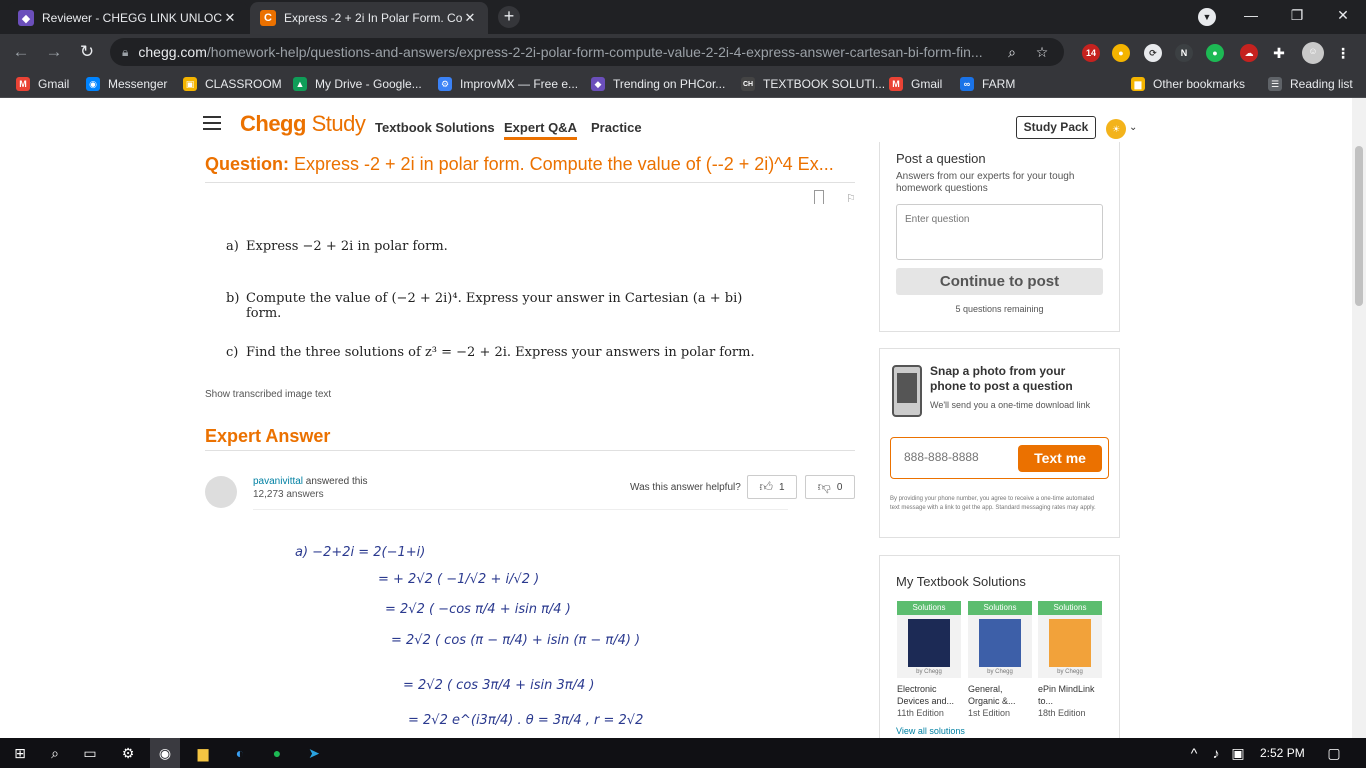  What do you see at coordinates (1121, 53) in the screenshot?
I see `extension-coin-icon: ●` at bounding box center [1121, 53].